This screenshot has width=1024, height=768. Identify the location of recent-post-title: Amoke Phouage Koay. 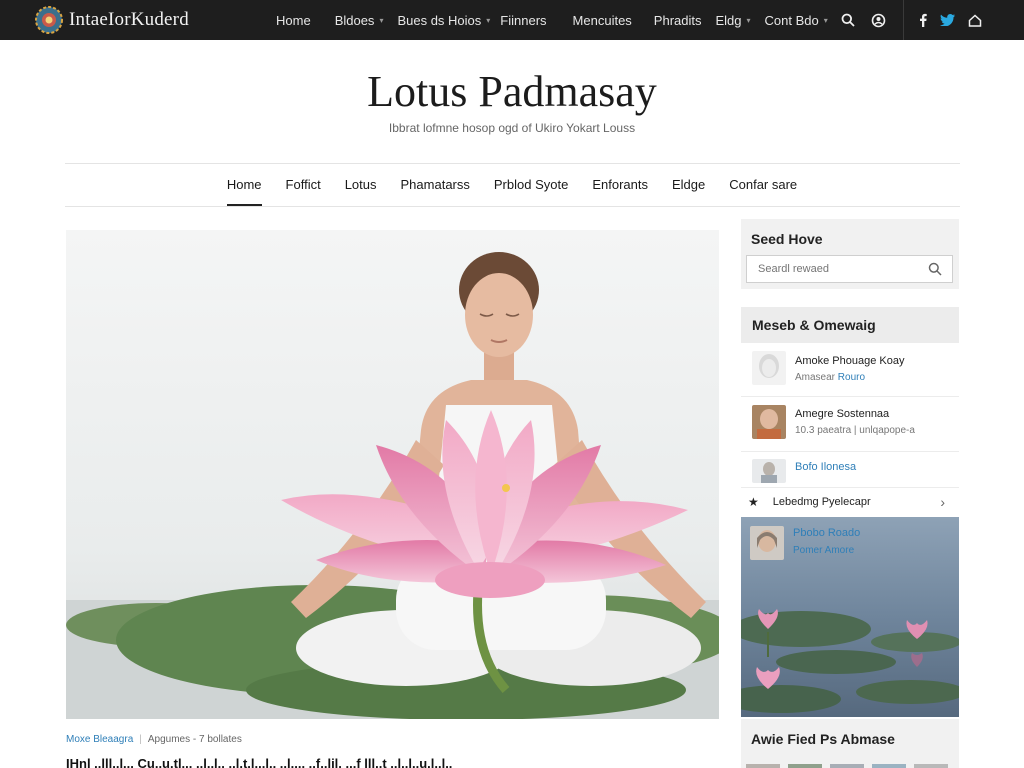
(849, 361).